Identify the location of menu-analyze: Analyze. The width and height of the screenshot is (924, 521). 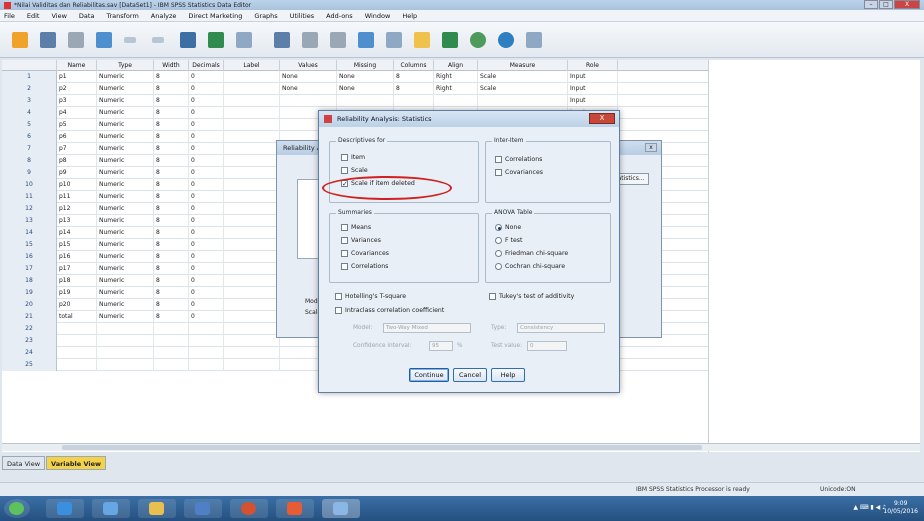
(164, 16).